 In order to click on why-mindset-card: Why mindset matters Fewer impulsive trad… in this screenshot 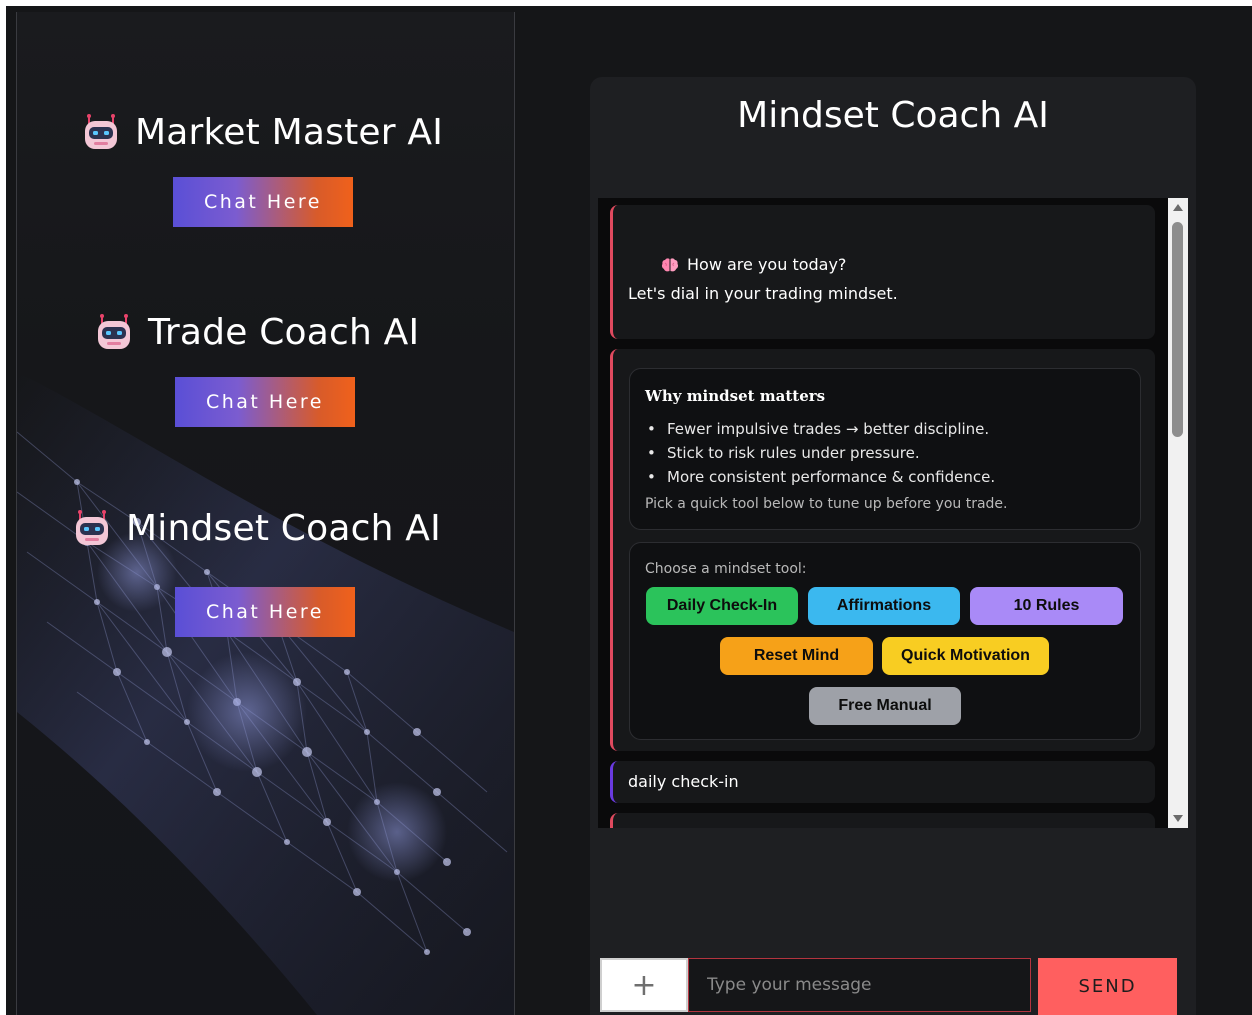, I will do `click(885, 449)`.